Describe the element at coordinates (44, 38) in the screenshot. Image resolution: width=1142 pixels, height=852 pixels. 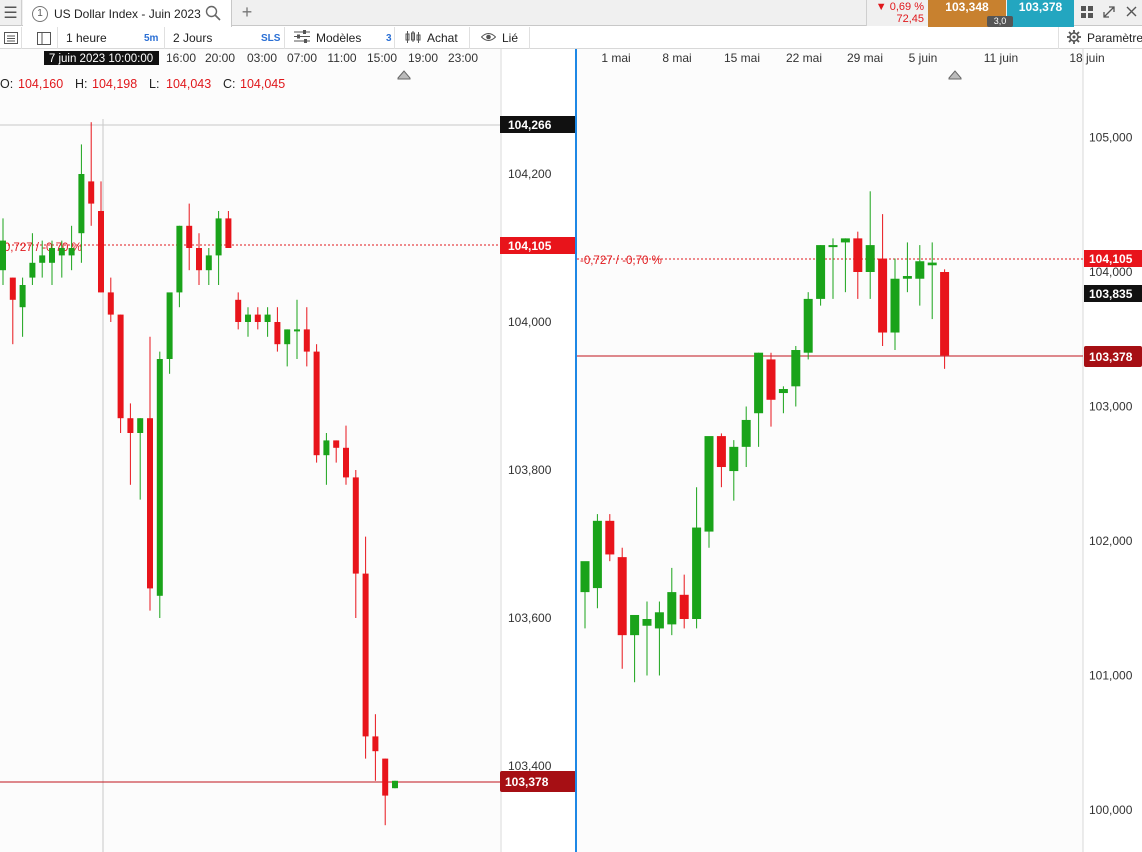
I see `layout-icon` at that location.